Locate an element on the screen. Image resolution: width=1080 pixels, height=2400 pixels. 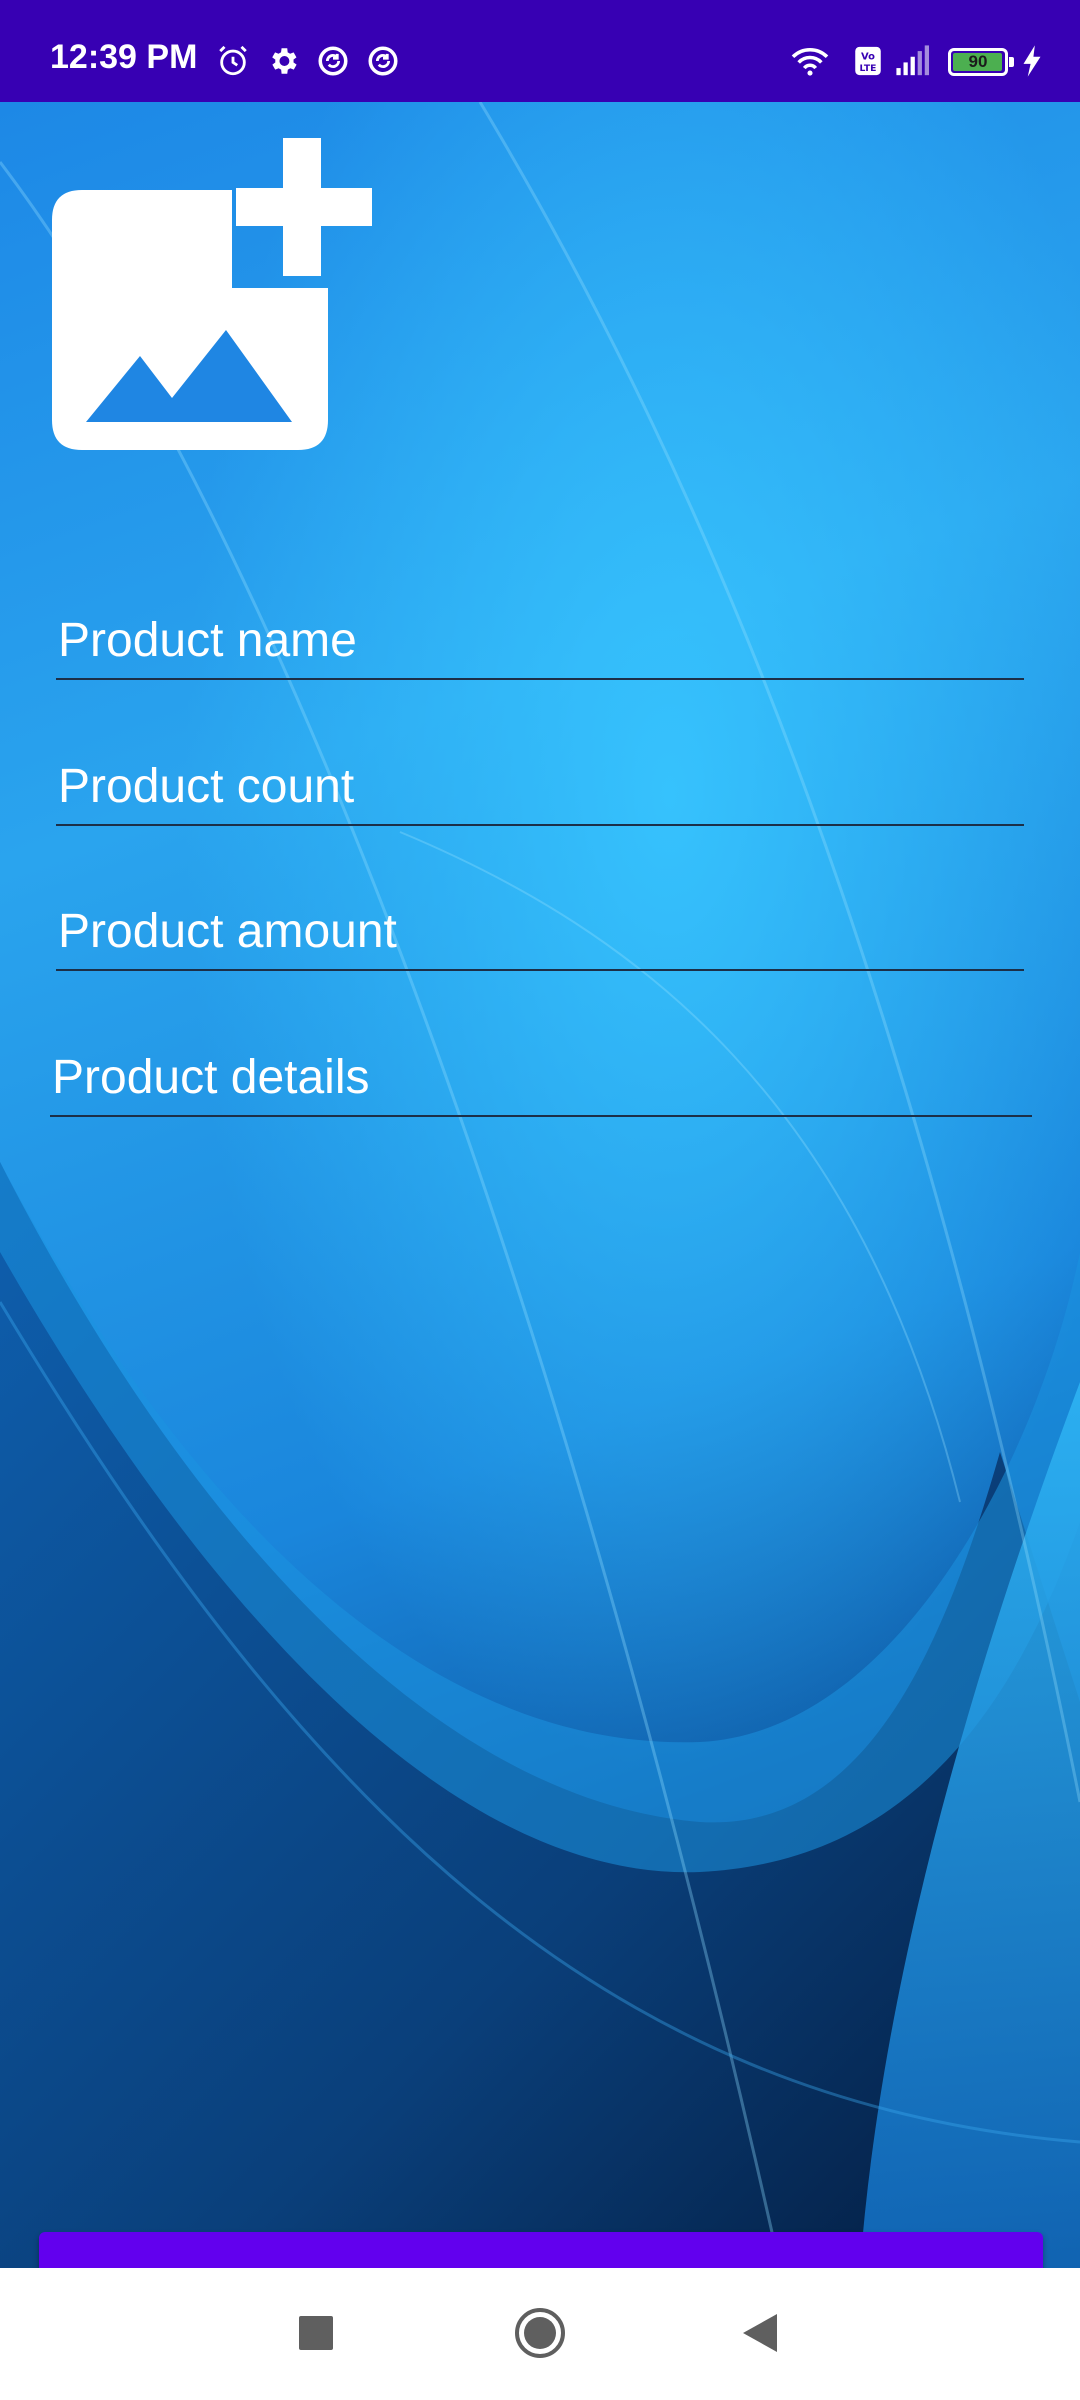
navigation-bar is located at coordinates (540, 2334).